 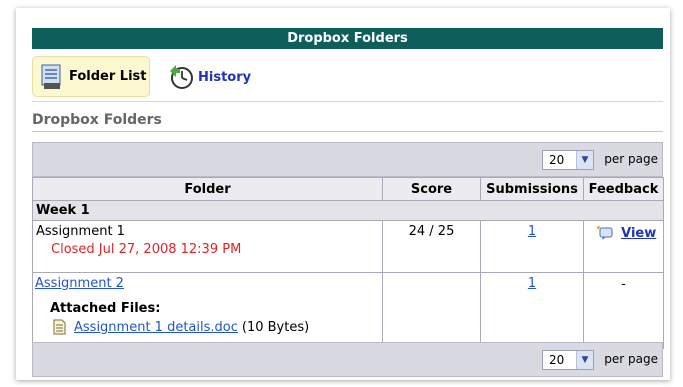 I want to click on folder-name: Assignment 1, so click(x=80, y=231).